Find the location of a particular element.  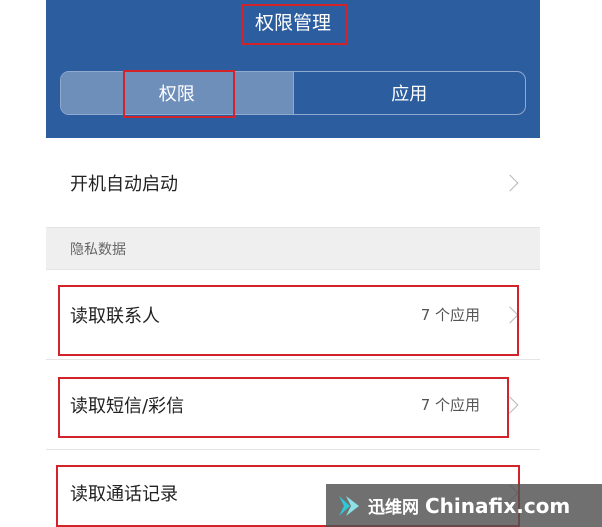

autostart-label: 开机自动启动 is located at coordinates (124, 184).